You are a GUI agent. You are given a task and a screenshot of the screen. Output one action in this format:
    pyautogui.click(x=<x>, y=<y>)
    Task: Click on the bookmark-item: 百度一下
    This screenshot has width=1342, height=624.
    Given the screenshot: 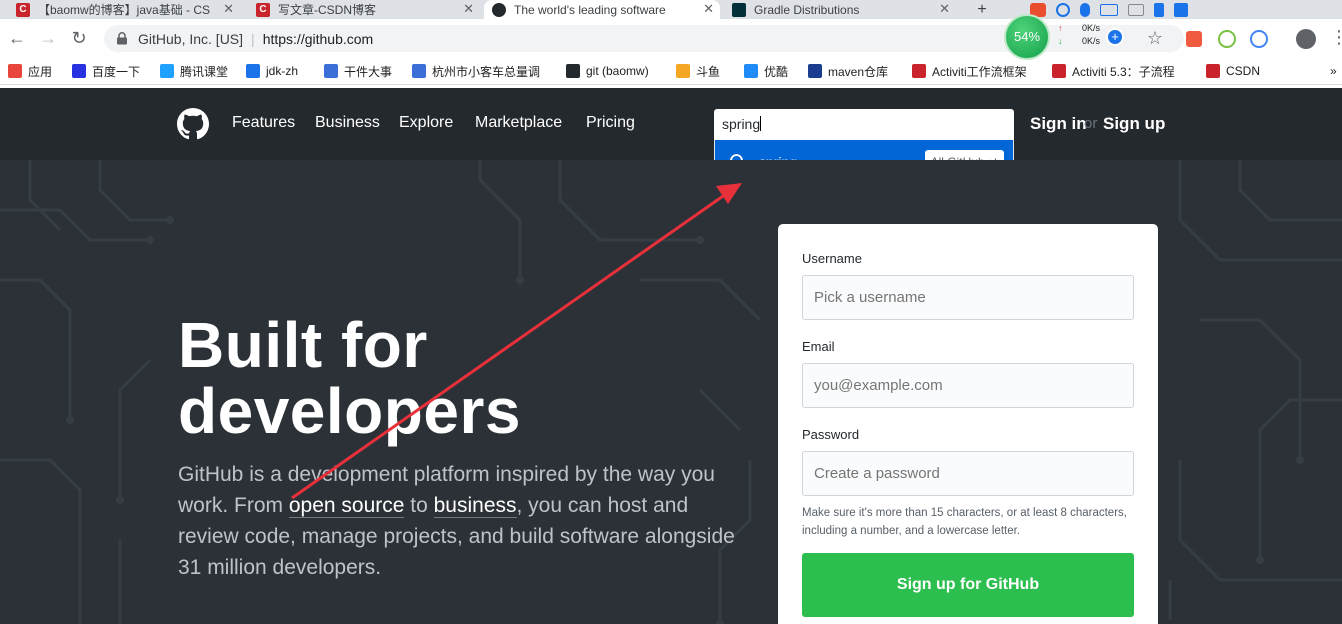 What is the action you would take?
    pyautogui.click(x=106, y=71)
    